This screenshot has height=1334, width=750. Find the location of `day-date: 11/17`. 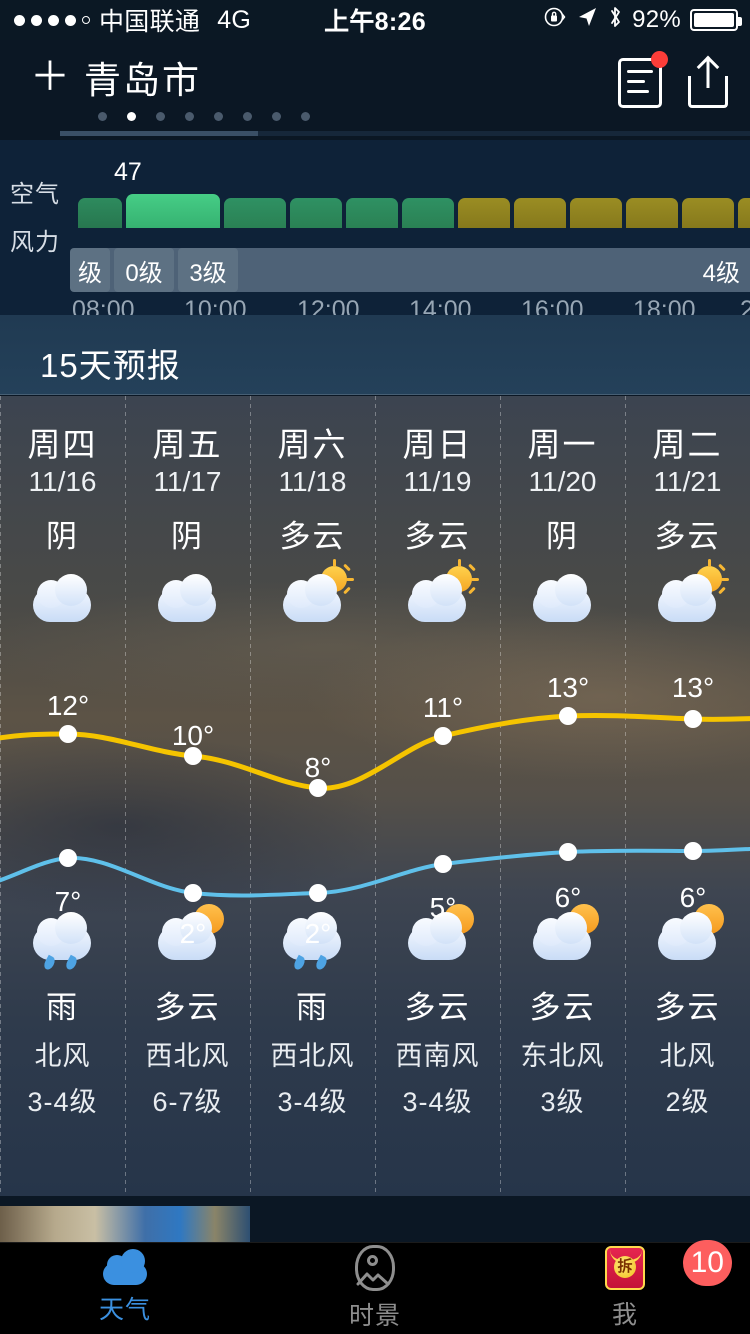

day-date: 11/17 is located at coordinates (187, 481).